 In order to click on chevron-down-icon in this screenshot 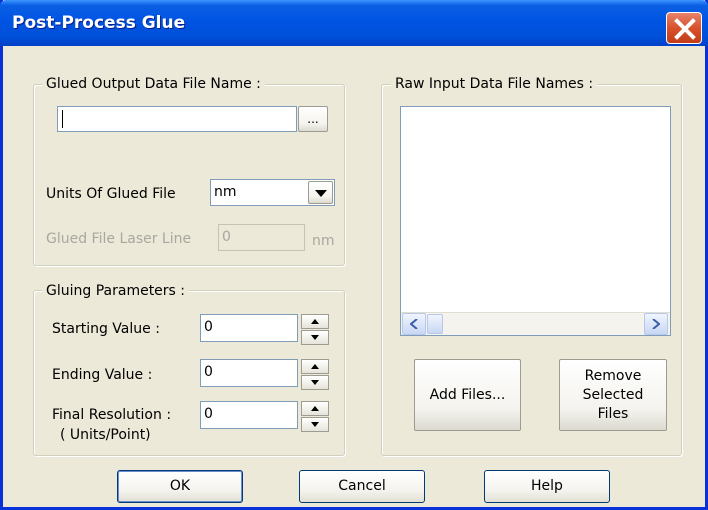, I will do `click(320, 193)`.